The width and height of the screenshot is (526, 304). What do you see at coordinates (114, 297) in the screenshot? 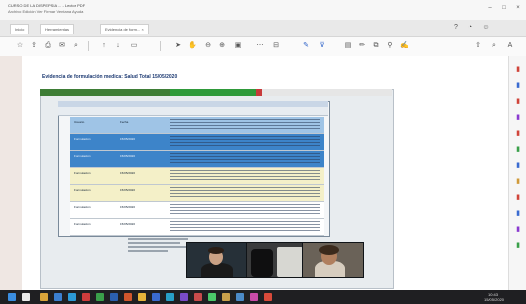
I see `word-icon` at bounding box center [114, 297].